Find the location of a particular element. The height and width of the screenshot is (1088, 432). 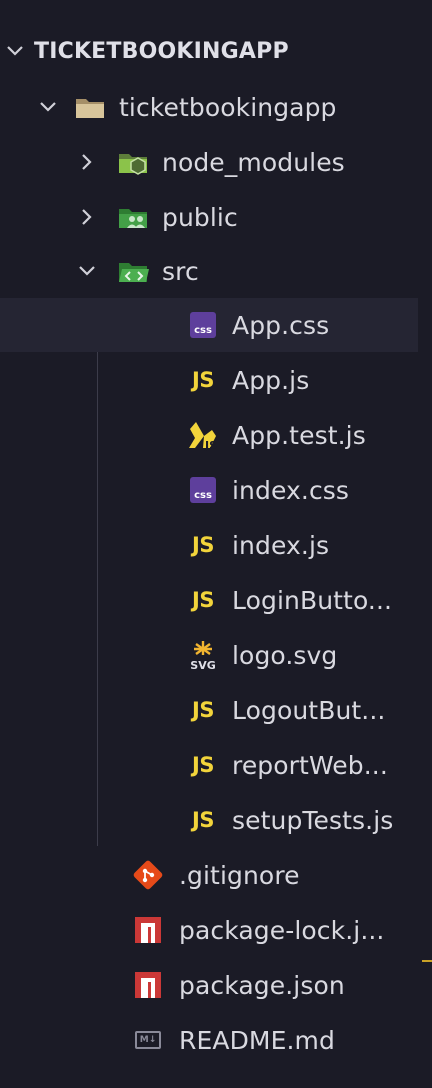

tree-item-node-modules: node_modules is located at coordinates (216, 162).